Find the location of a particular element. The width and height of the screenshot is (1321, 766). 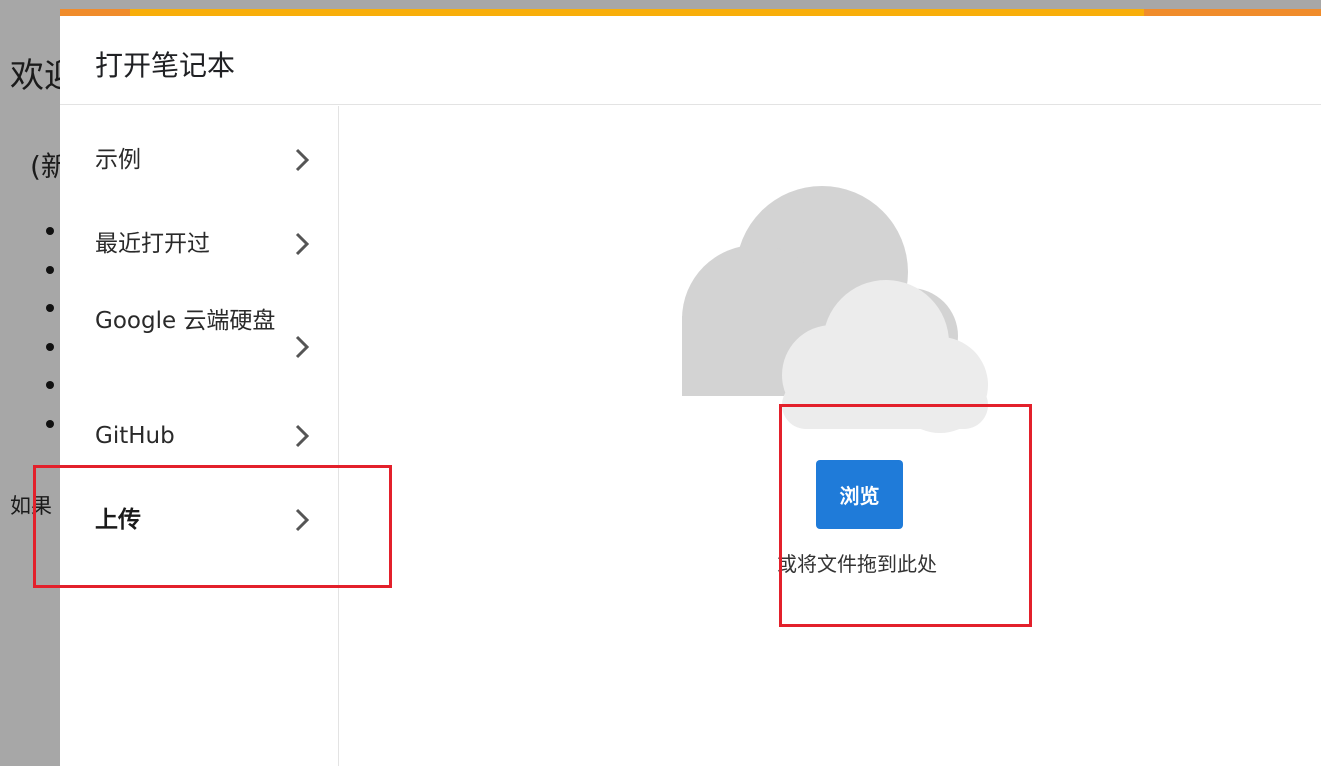

dialog-title: 打开笔记本 is located at coordinates (165, 65).